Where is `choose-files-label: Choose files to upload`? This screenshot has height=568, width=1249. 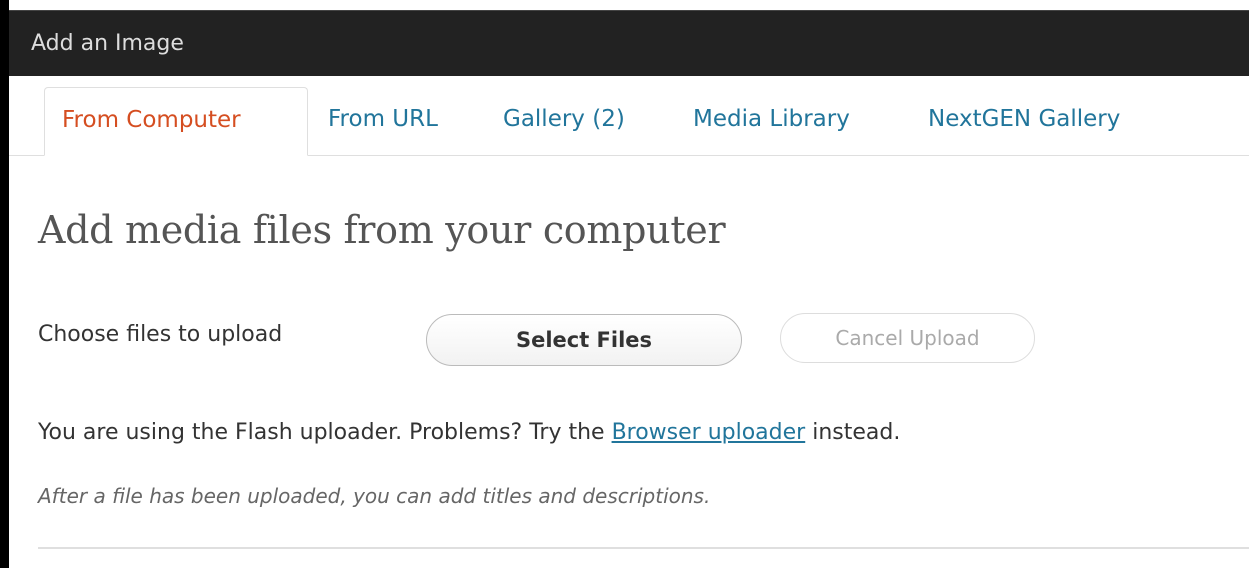
choose-files-label: Choose files to upload is located at coordinates (160, 334).